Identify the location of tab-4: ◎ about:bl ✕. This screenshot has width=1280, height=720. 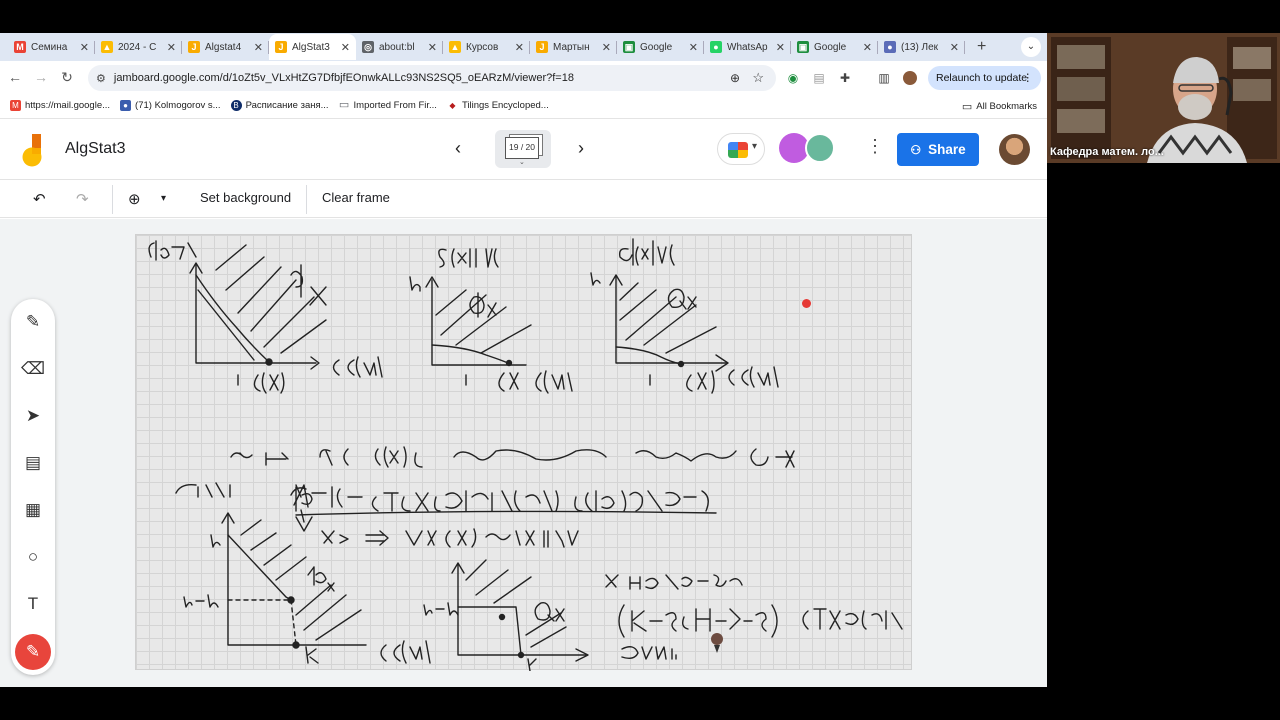
(399, 47).